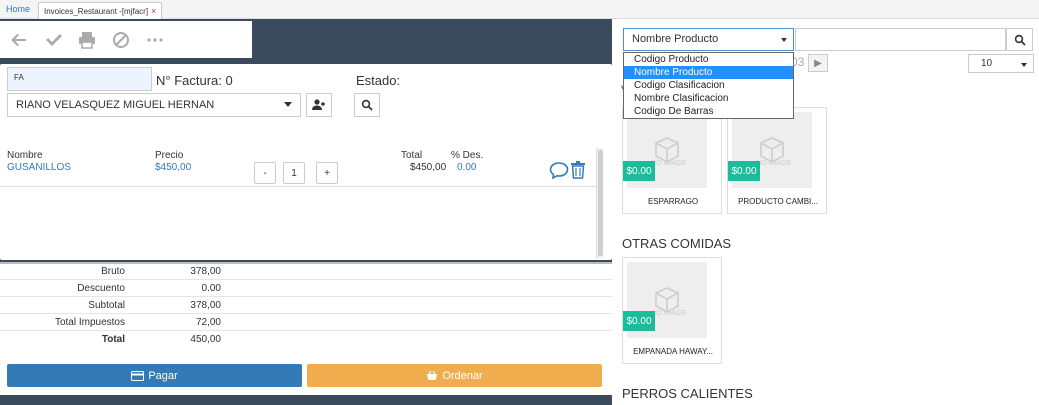 The image size is (1039, 405). What do you see at coordinates (708, 98) in the screenshot?
I see `dropdown-option-nombre-clasificacion: Nombre Clasificacion` at bounding box center [708, 98].